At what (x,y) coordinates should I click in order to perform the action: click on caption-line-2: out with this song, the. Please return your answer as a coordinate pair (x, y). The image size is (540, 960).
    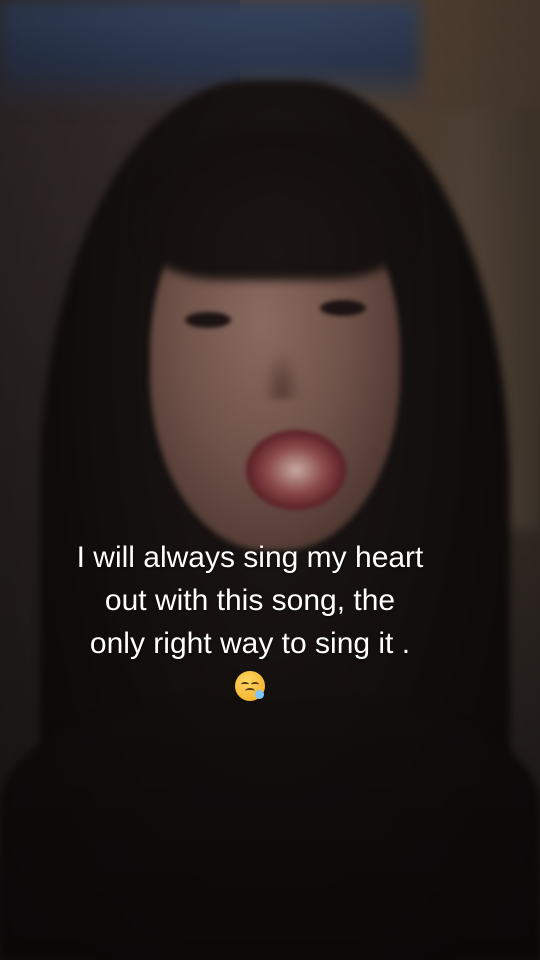
    Looking at the image, I should click on (250, 600).